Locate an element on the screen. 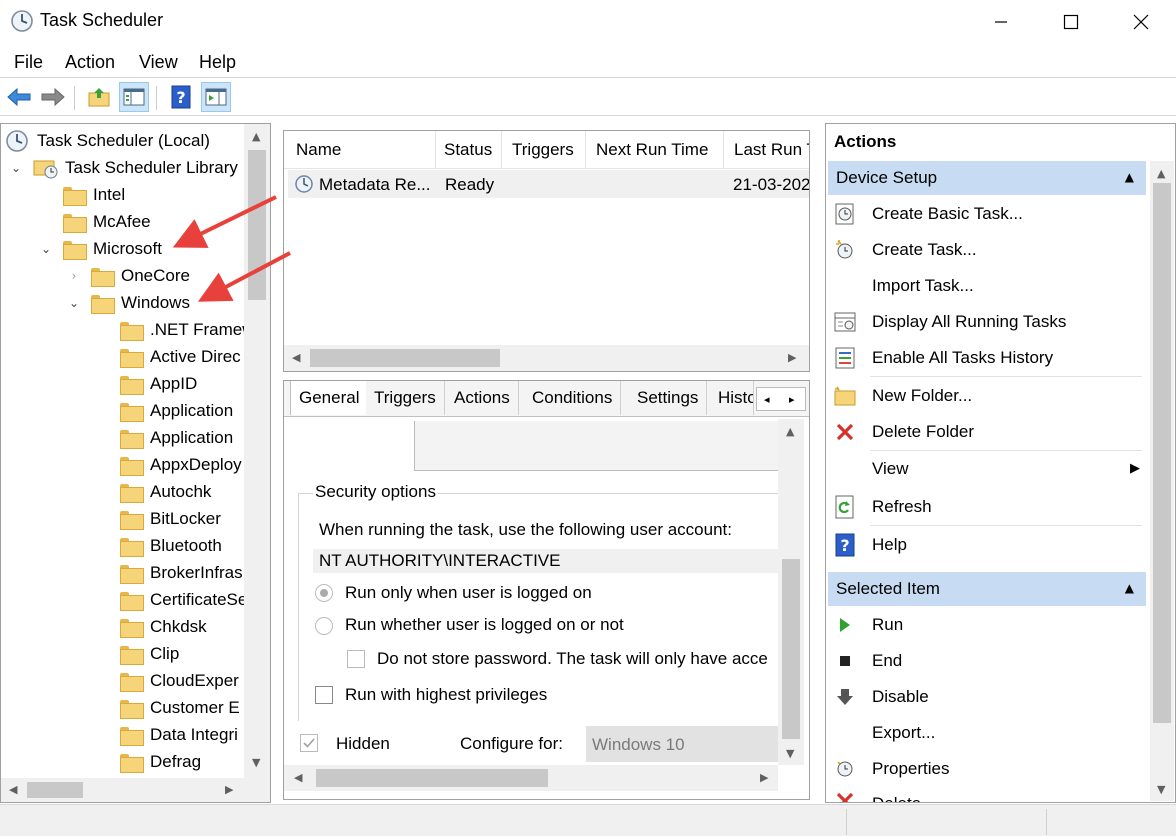 This screenshot has height=836, width=1176. tree-item-bitlocker: BitLocker is located at coordinates (170, 518).